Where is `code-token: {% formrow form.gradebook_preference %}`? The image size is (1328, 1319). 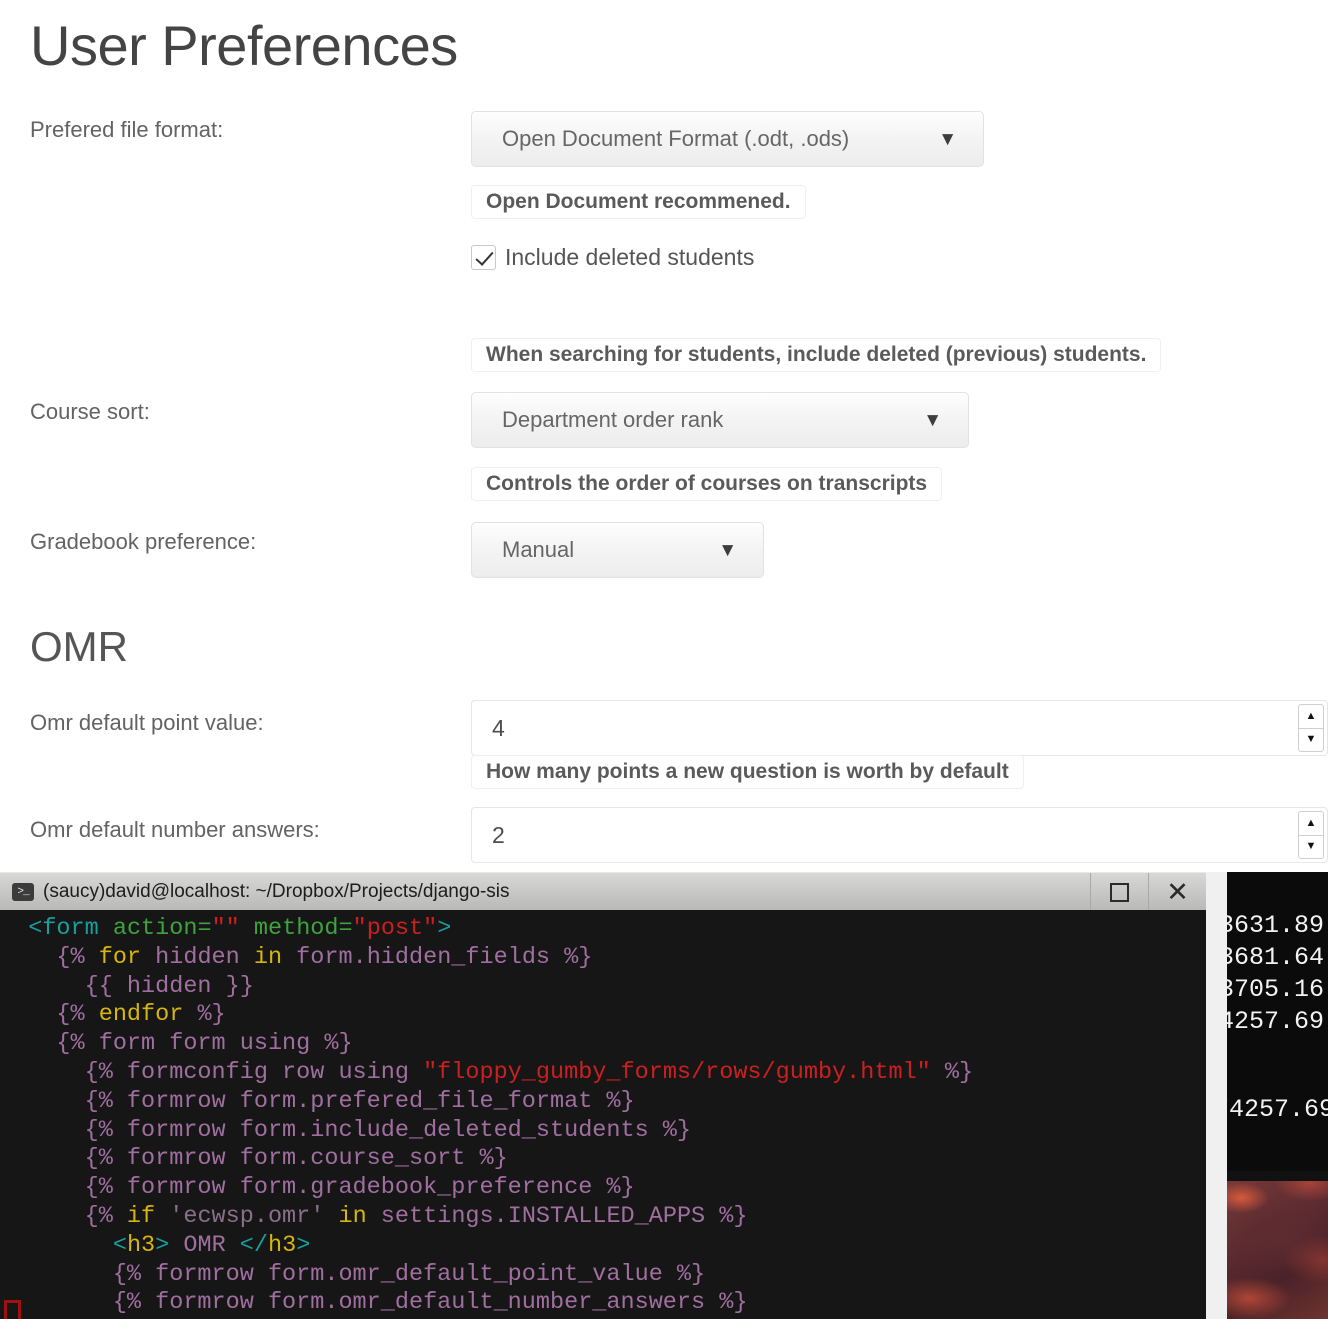 code-token: {% formrow form.gradebook_preference %} is located at coordinates (317, 1188).